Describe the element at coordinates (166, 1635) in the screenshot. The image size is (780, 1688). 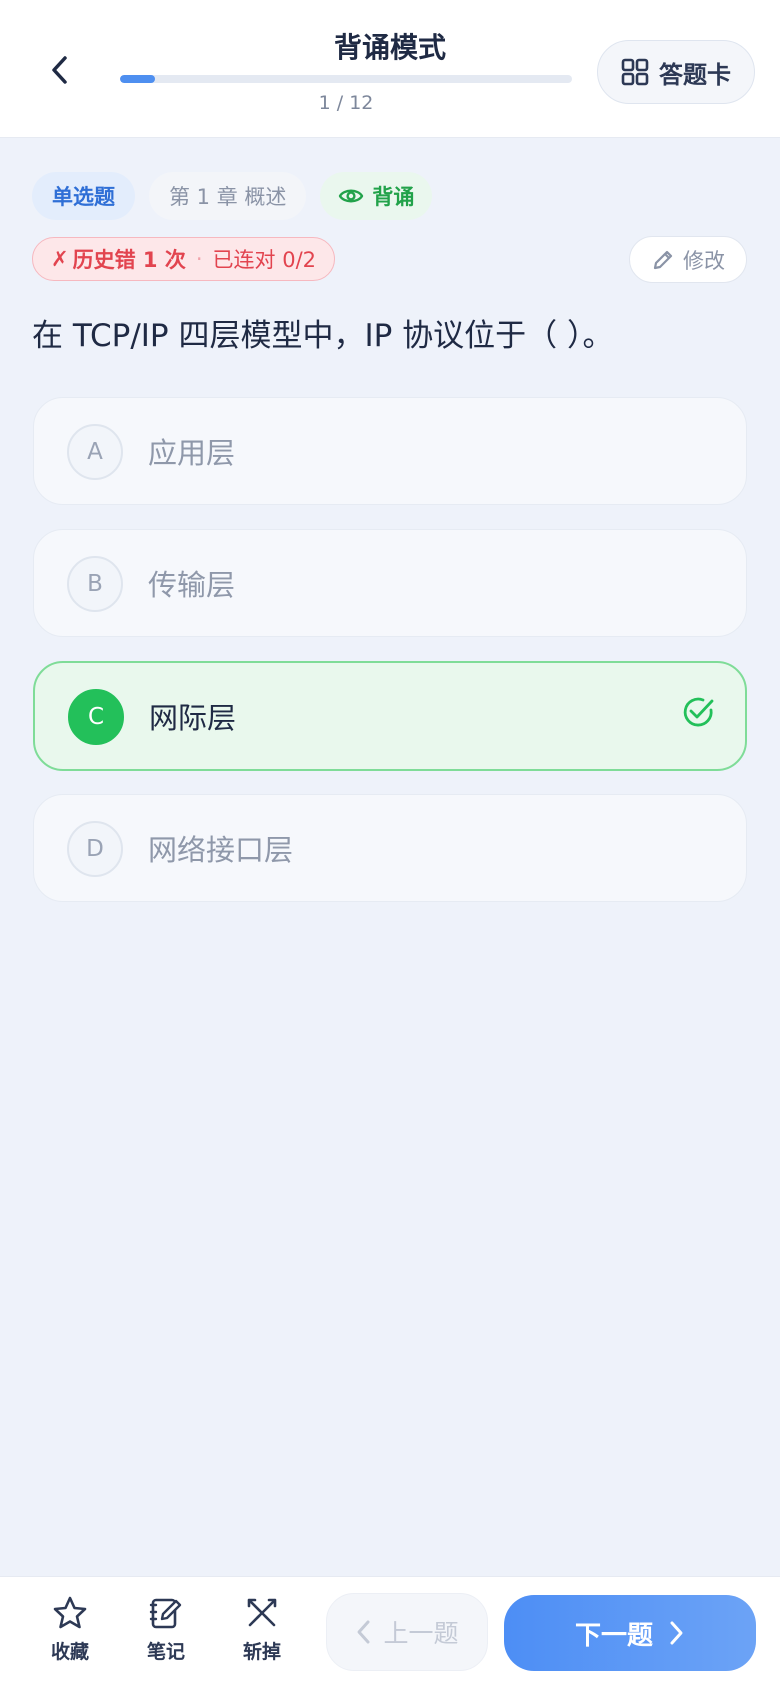
I see `note-button: 笔记` at that location.